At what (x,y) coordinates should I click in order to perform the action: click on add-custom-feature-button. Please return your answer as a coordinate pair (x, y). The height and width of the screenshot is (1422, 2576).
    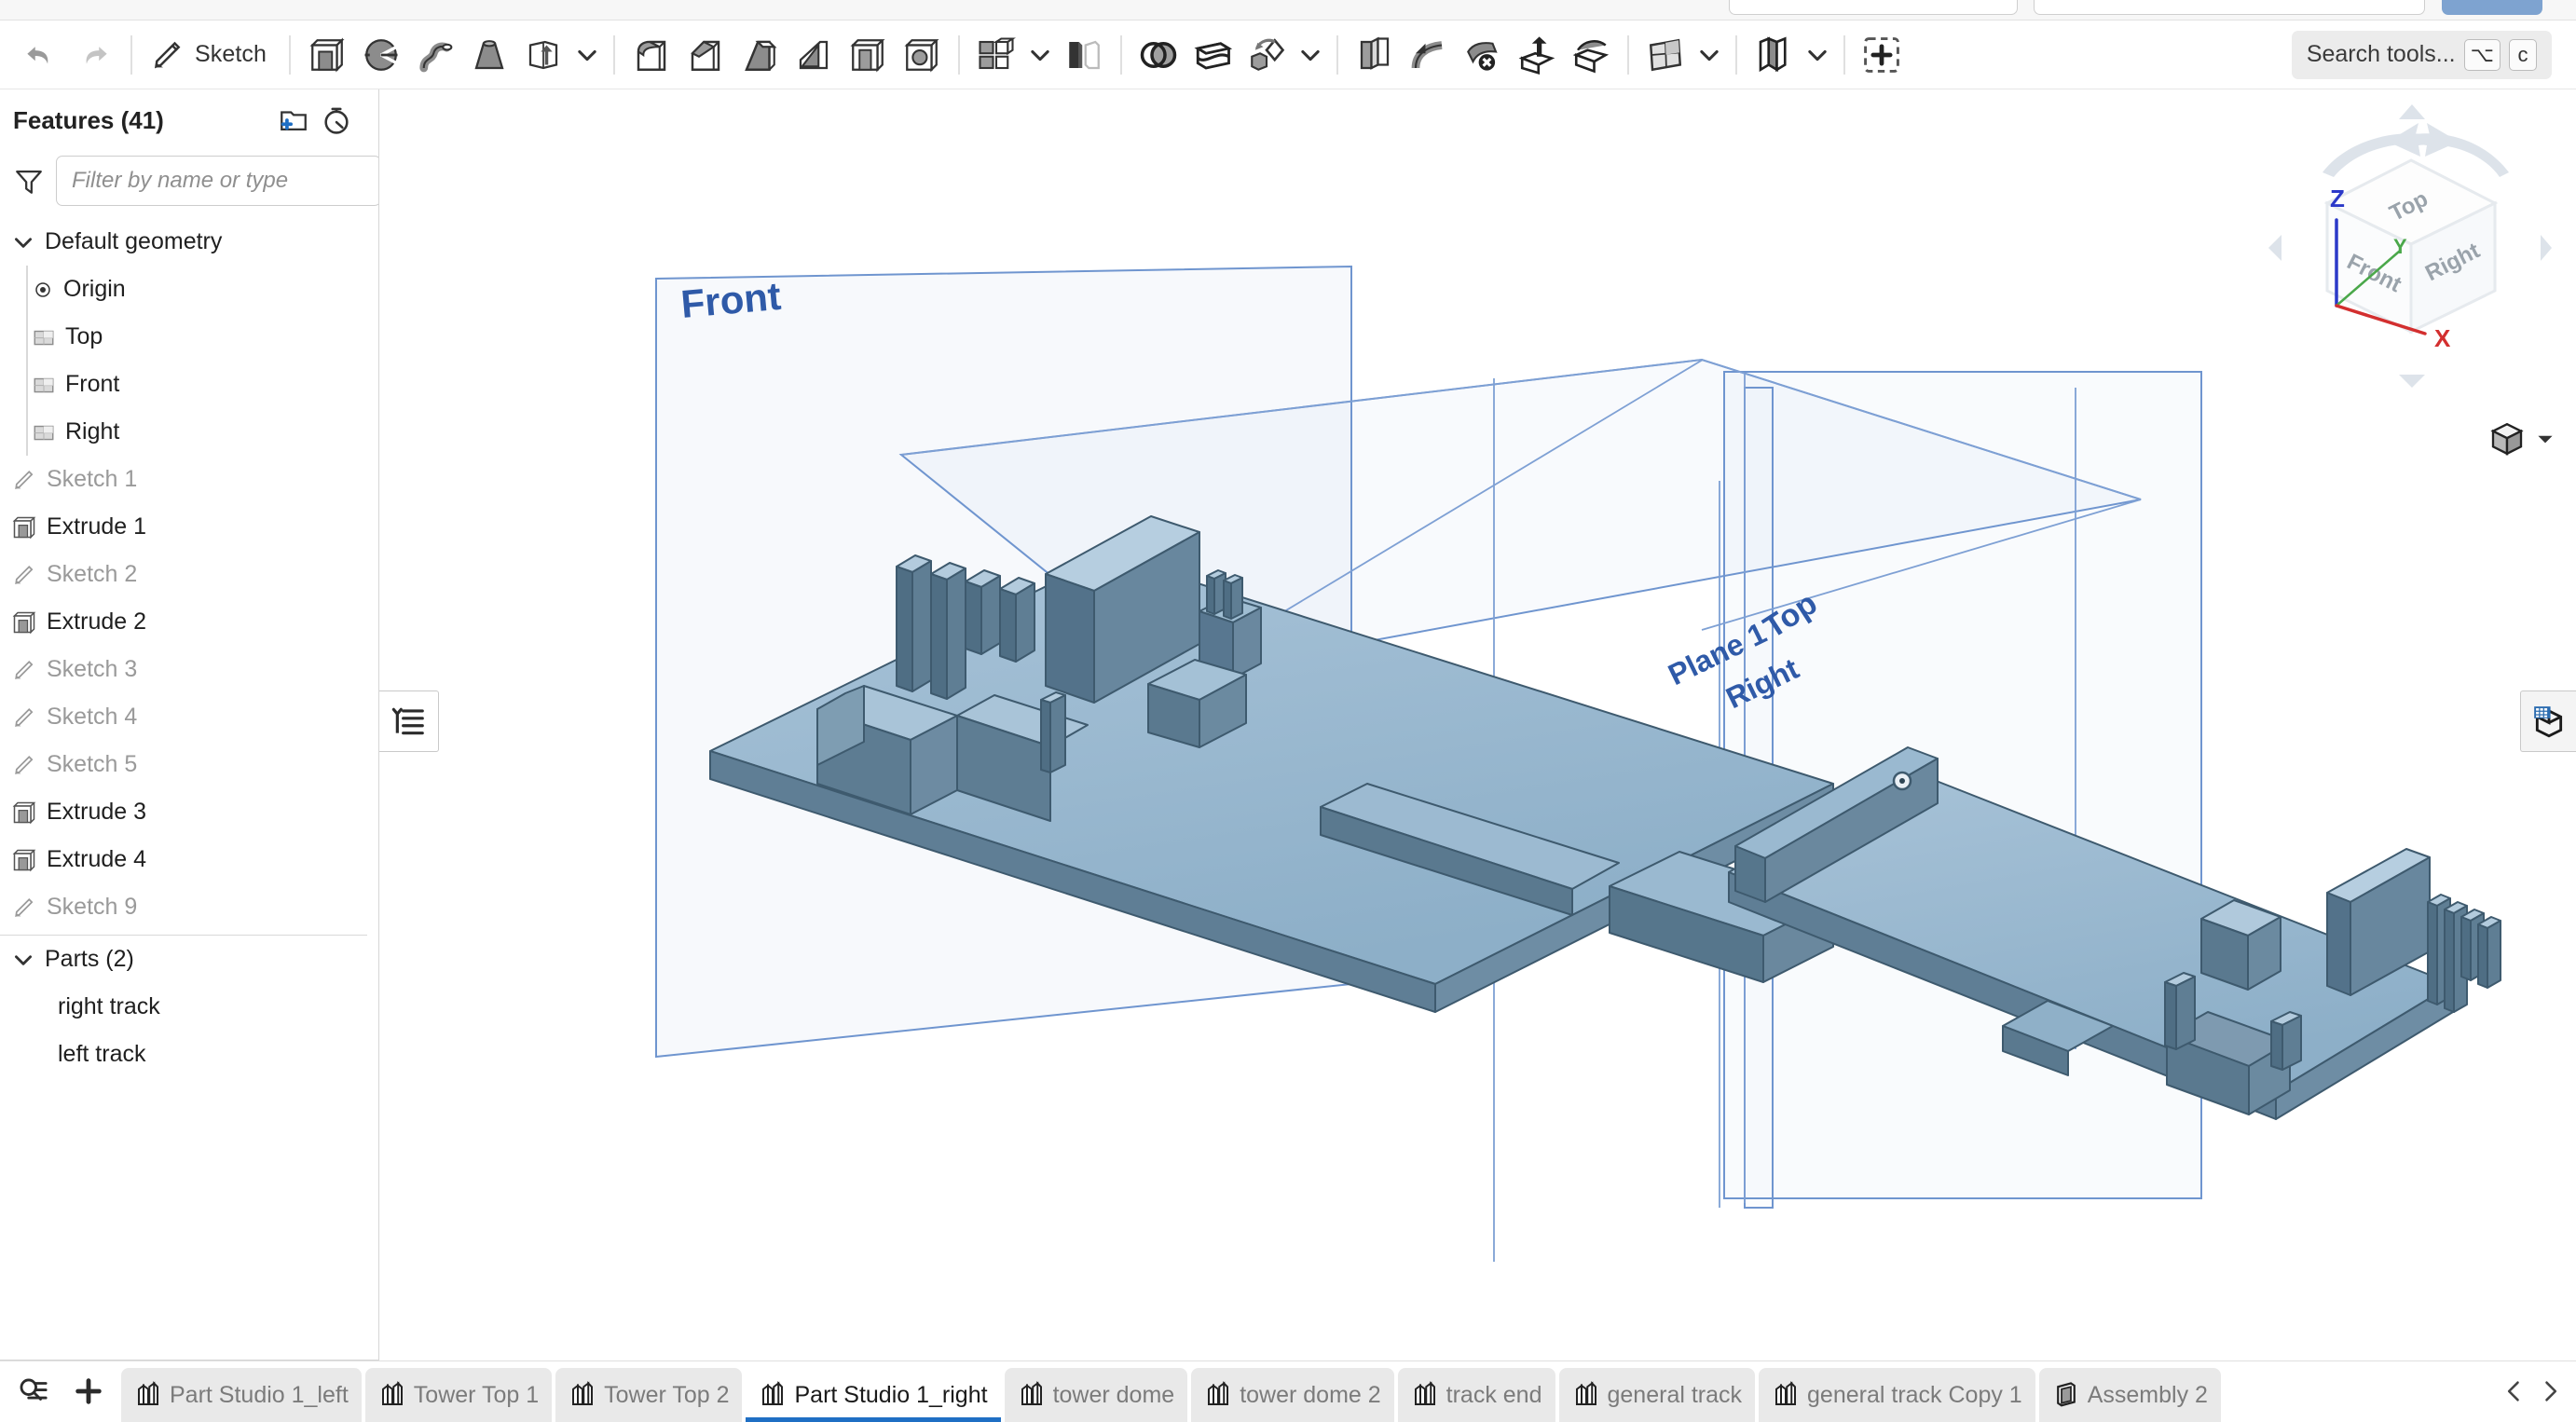
    Looking at the image, I should click on (1882, 55).